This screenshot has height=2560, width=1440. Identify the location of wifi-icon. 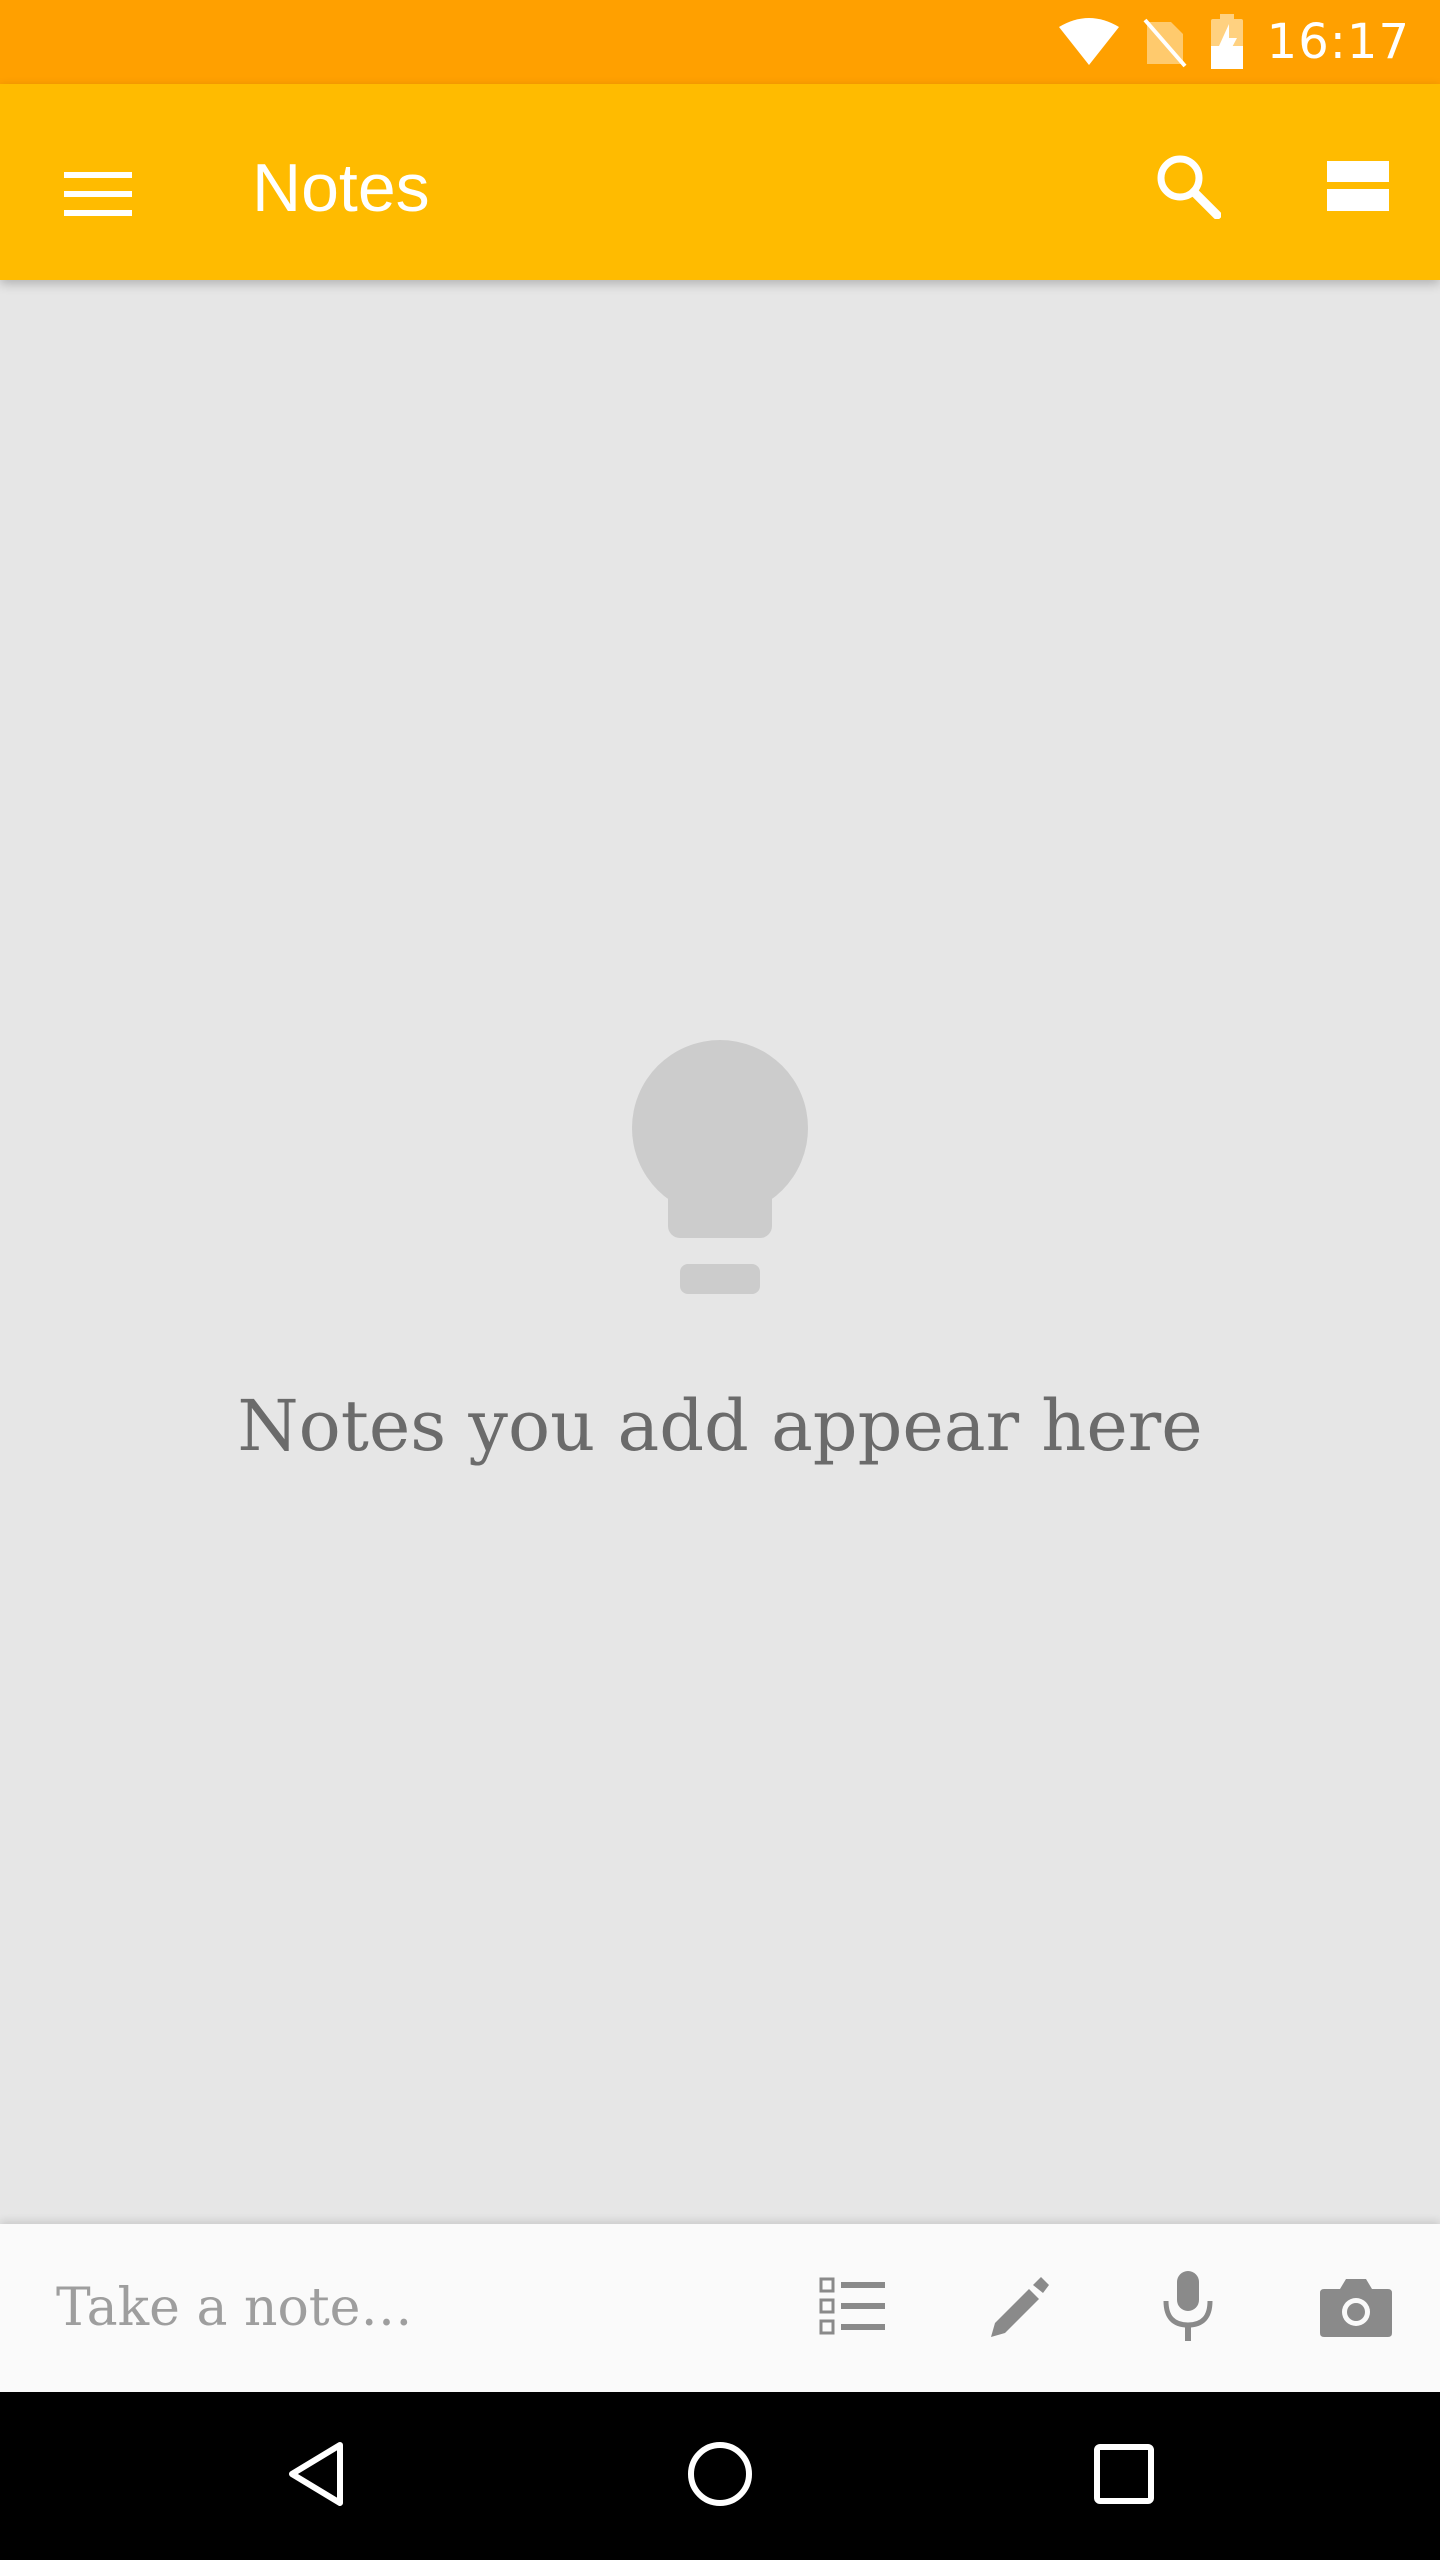
(1089, 42).